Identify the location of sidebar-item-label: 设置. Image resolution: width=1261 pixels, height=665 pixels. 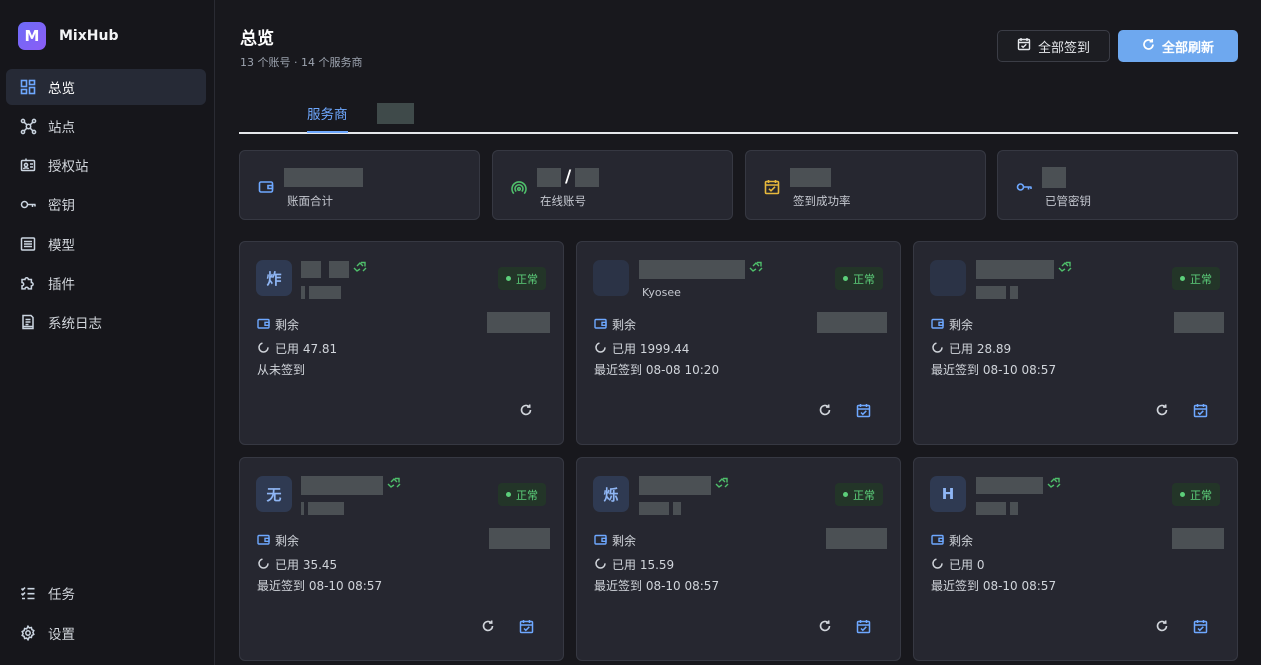
(61, 635).